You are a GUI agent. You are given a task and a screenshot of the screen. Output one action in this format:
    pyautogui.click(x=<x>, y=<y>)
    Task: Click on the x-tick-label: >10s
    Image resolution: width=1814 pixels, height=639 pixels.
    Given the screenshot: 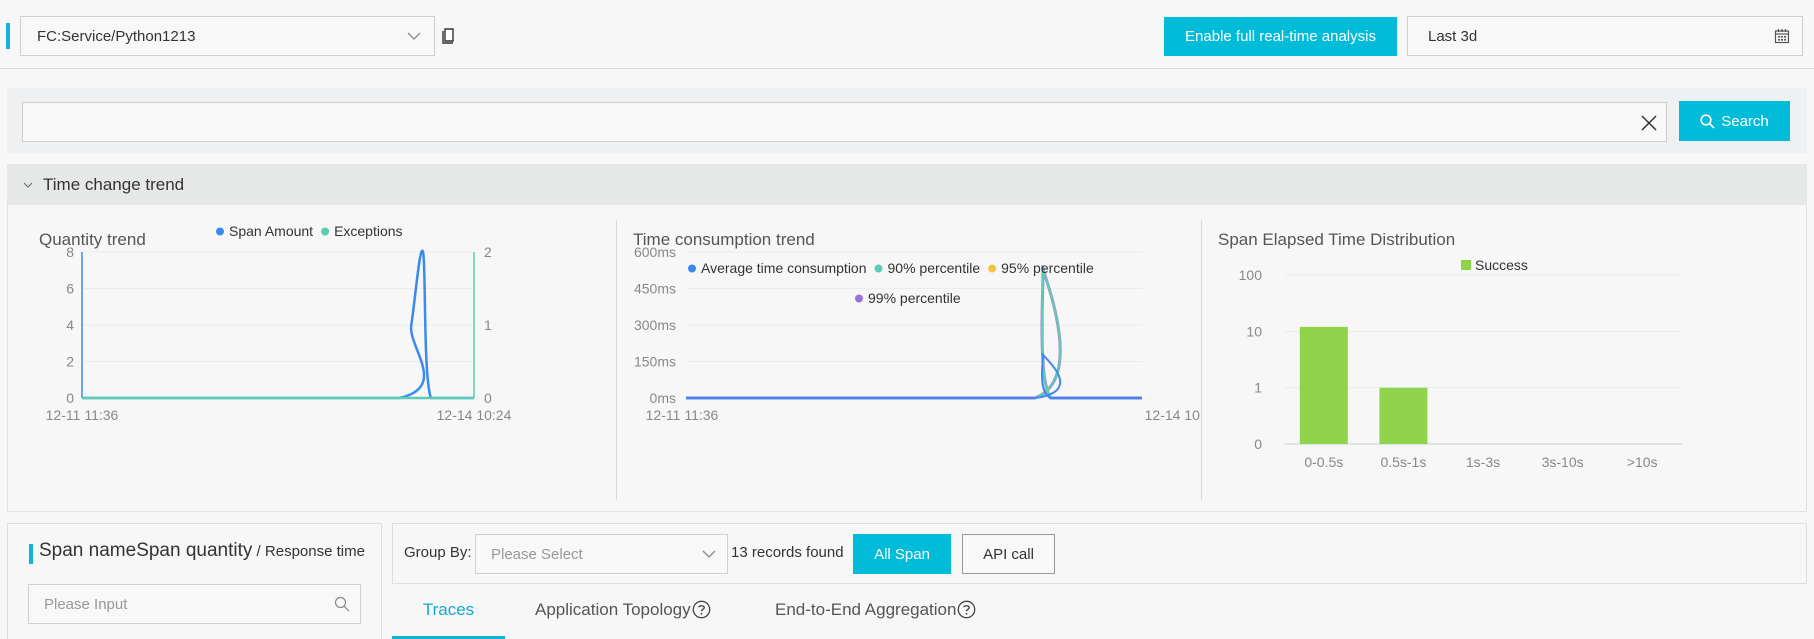 What is the action you would take?
    pyautogui.click(x=1642, y=462)
    